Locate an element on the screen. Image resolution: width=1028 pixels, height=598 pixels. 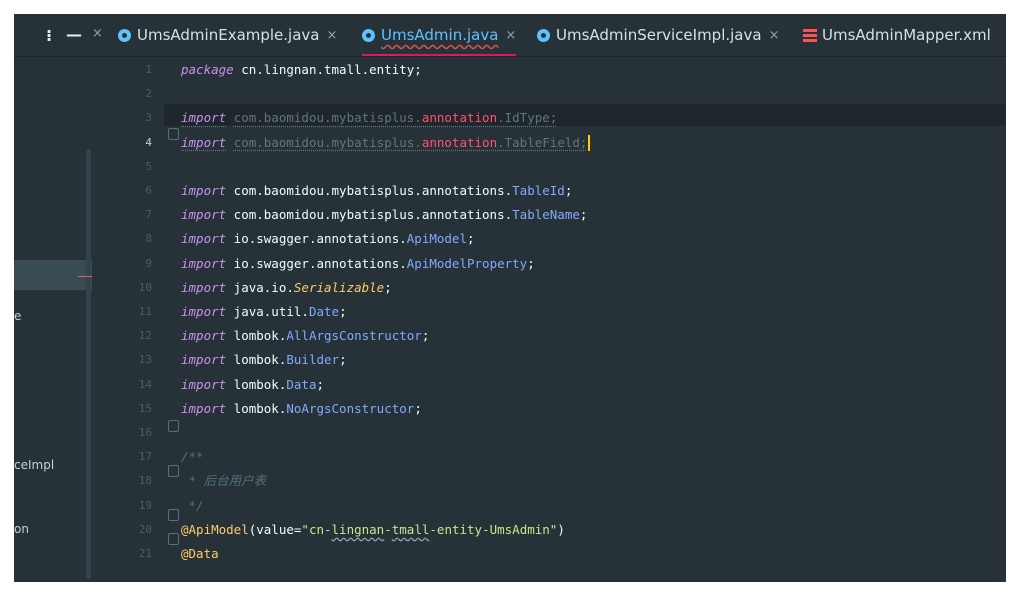
code-line: import io.swagger.annotations.ApiModel; is located at coordinates (328, 239).